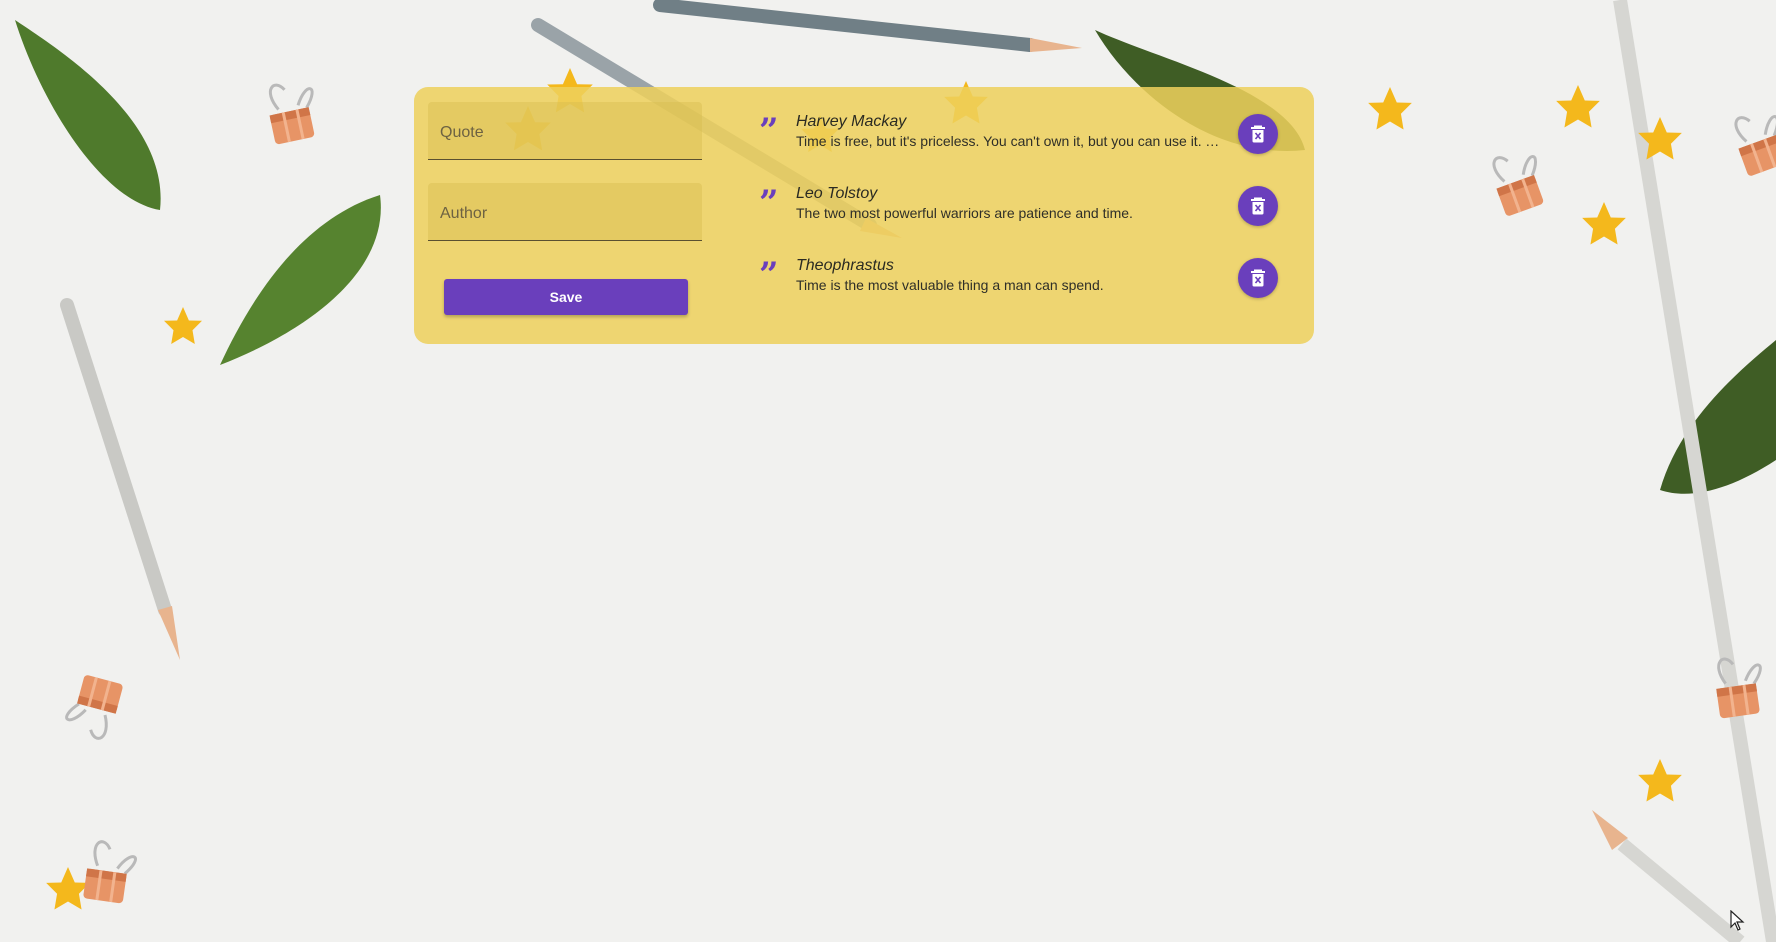  I want to click on quote-field, so click(565, 131).